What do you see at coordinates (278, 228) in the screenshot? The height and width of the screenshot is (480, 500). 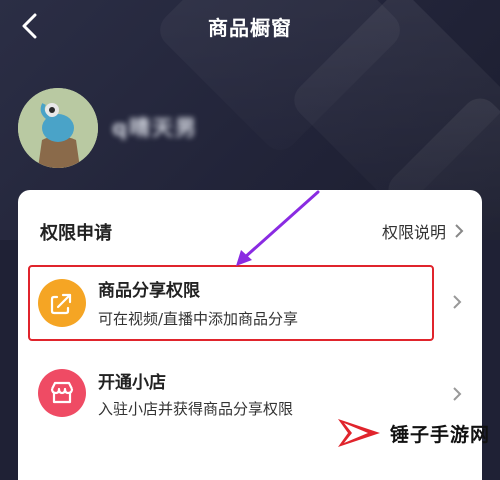 I see `annotation-arrow` at bounding box center [278, 228].